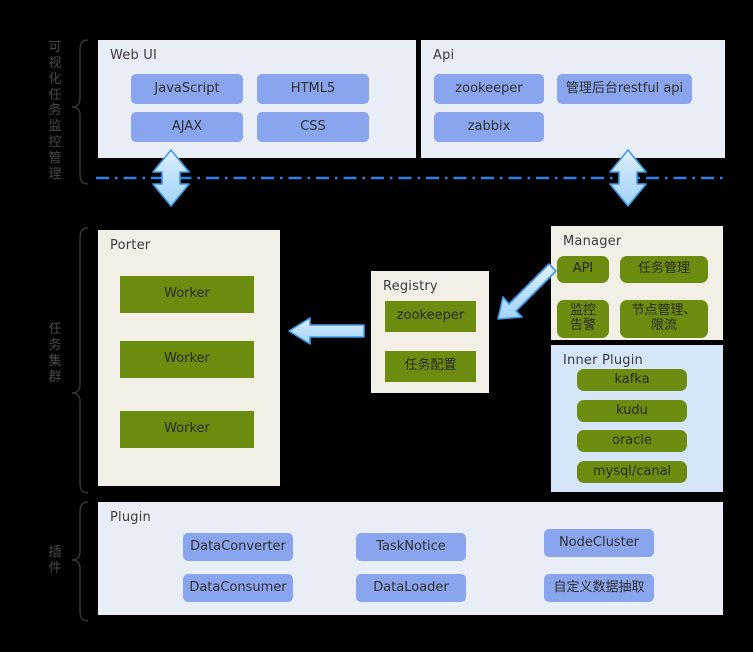 The width and height of the screenshot is (753, 652). I want to click on brace-plugin, so click(80, 561).